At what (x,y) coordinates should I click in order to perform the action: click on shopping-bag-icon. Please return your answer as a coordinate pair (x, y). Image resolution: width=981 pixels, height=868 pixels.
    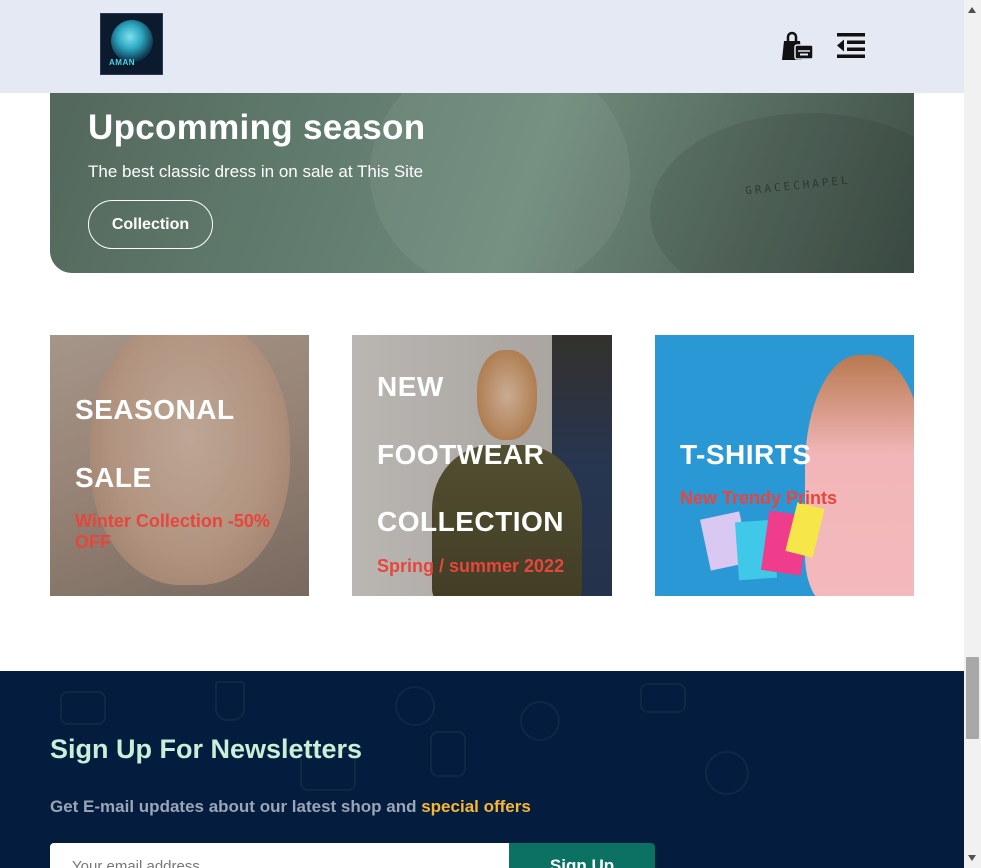
    Looking at the image, I should click on (797, 45).